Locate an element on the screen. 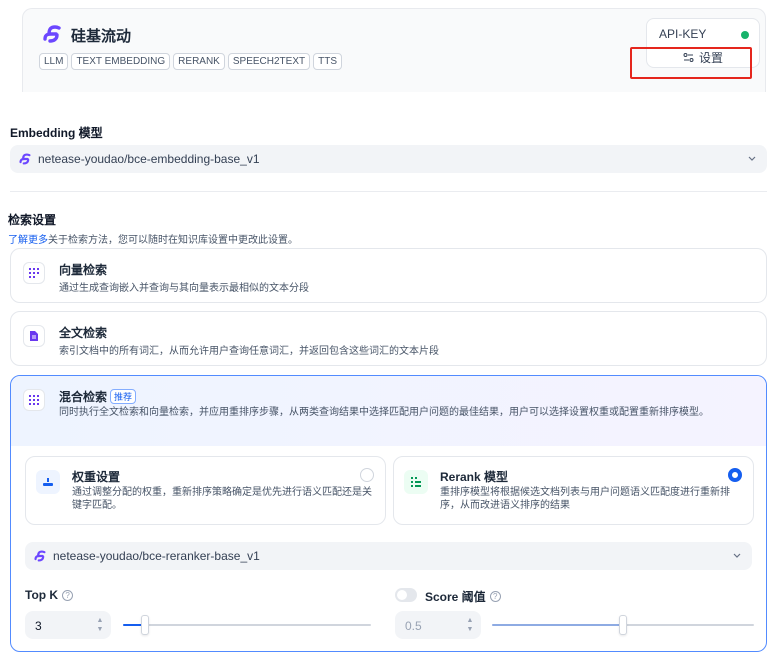  vector-search-option: 向量检索 通过生成查询嵌入并查询与其向量表示最相似的文本分段 is located at coordinates (388, 275).